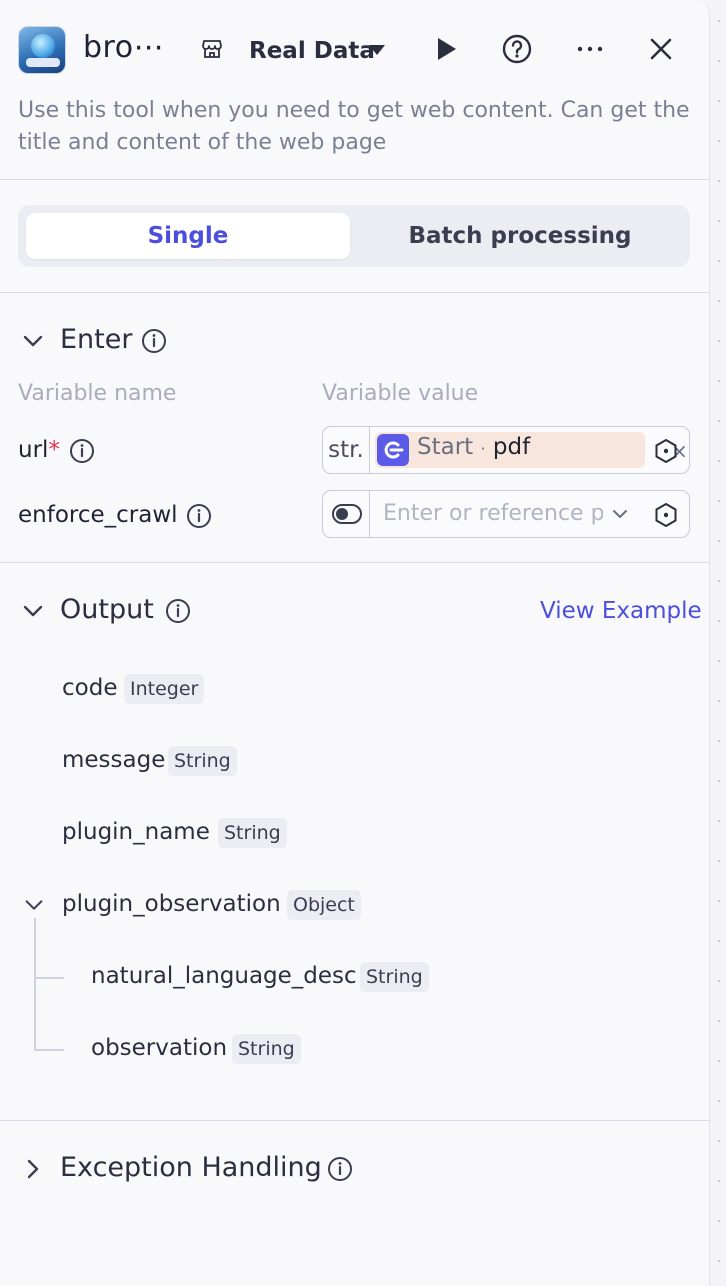 This screenshot has height=1286, width=726. I want to click on enforce-crawl-value-field: Enter or reference p, so click(506, 514).